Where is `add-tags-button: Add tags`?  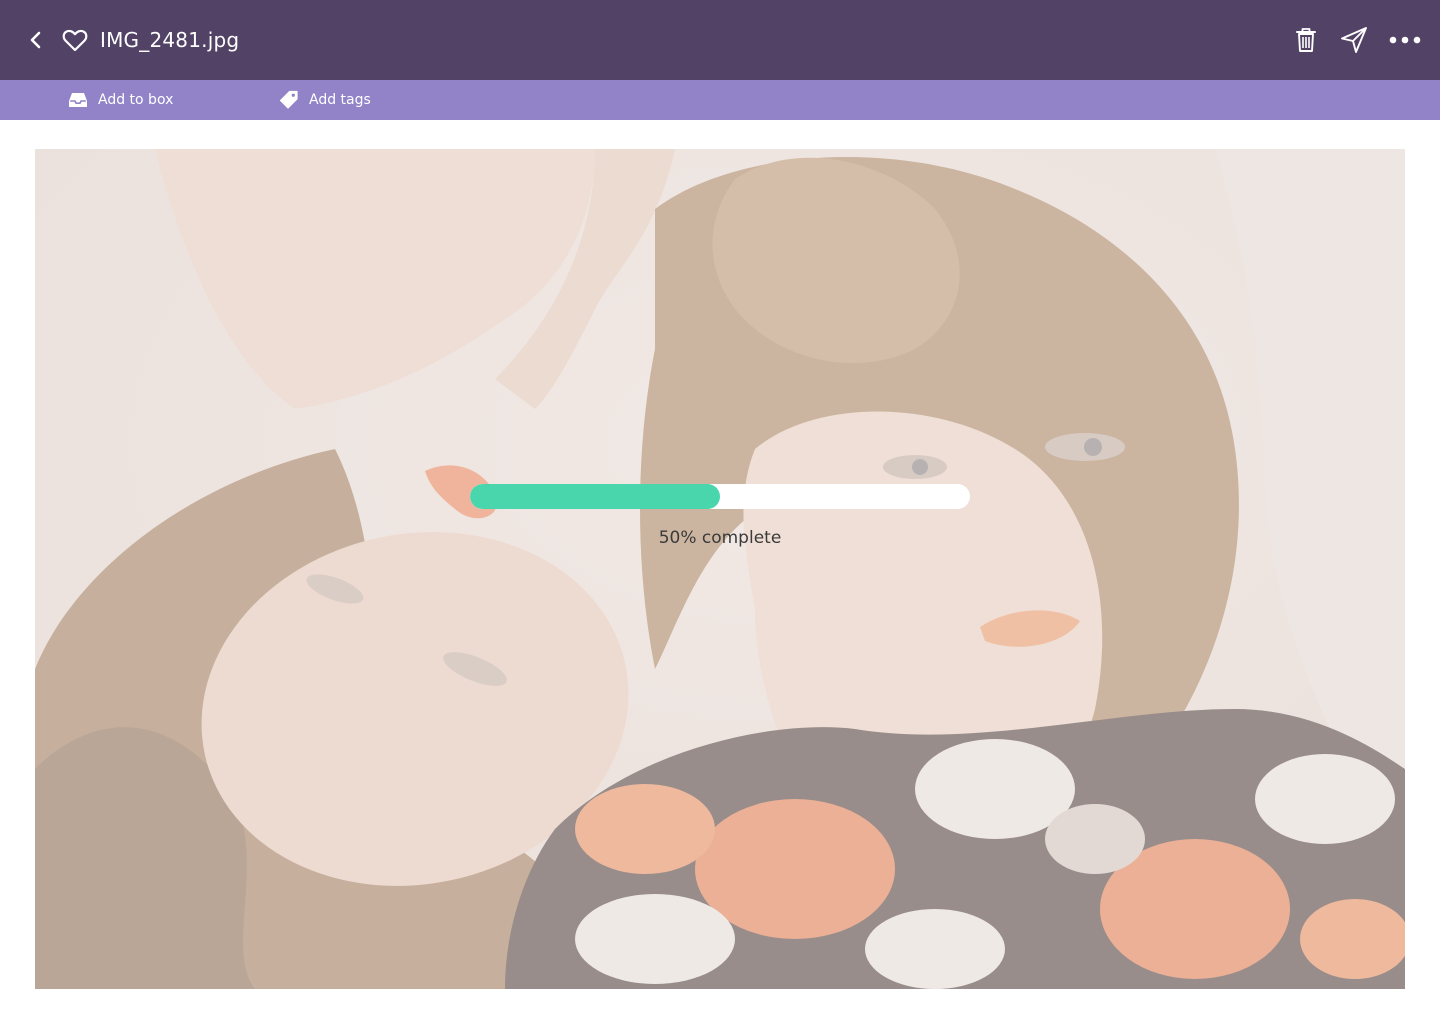
add-tags-button: Add tags is located at coordinates (324, 100).